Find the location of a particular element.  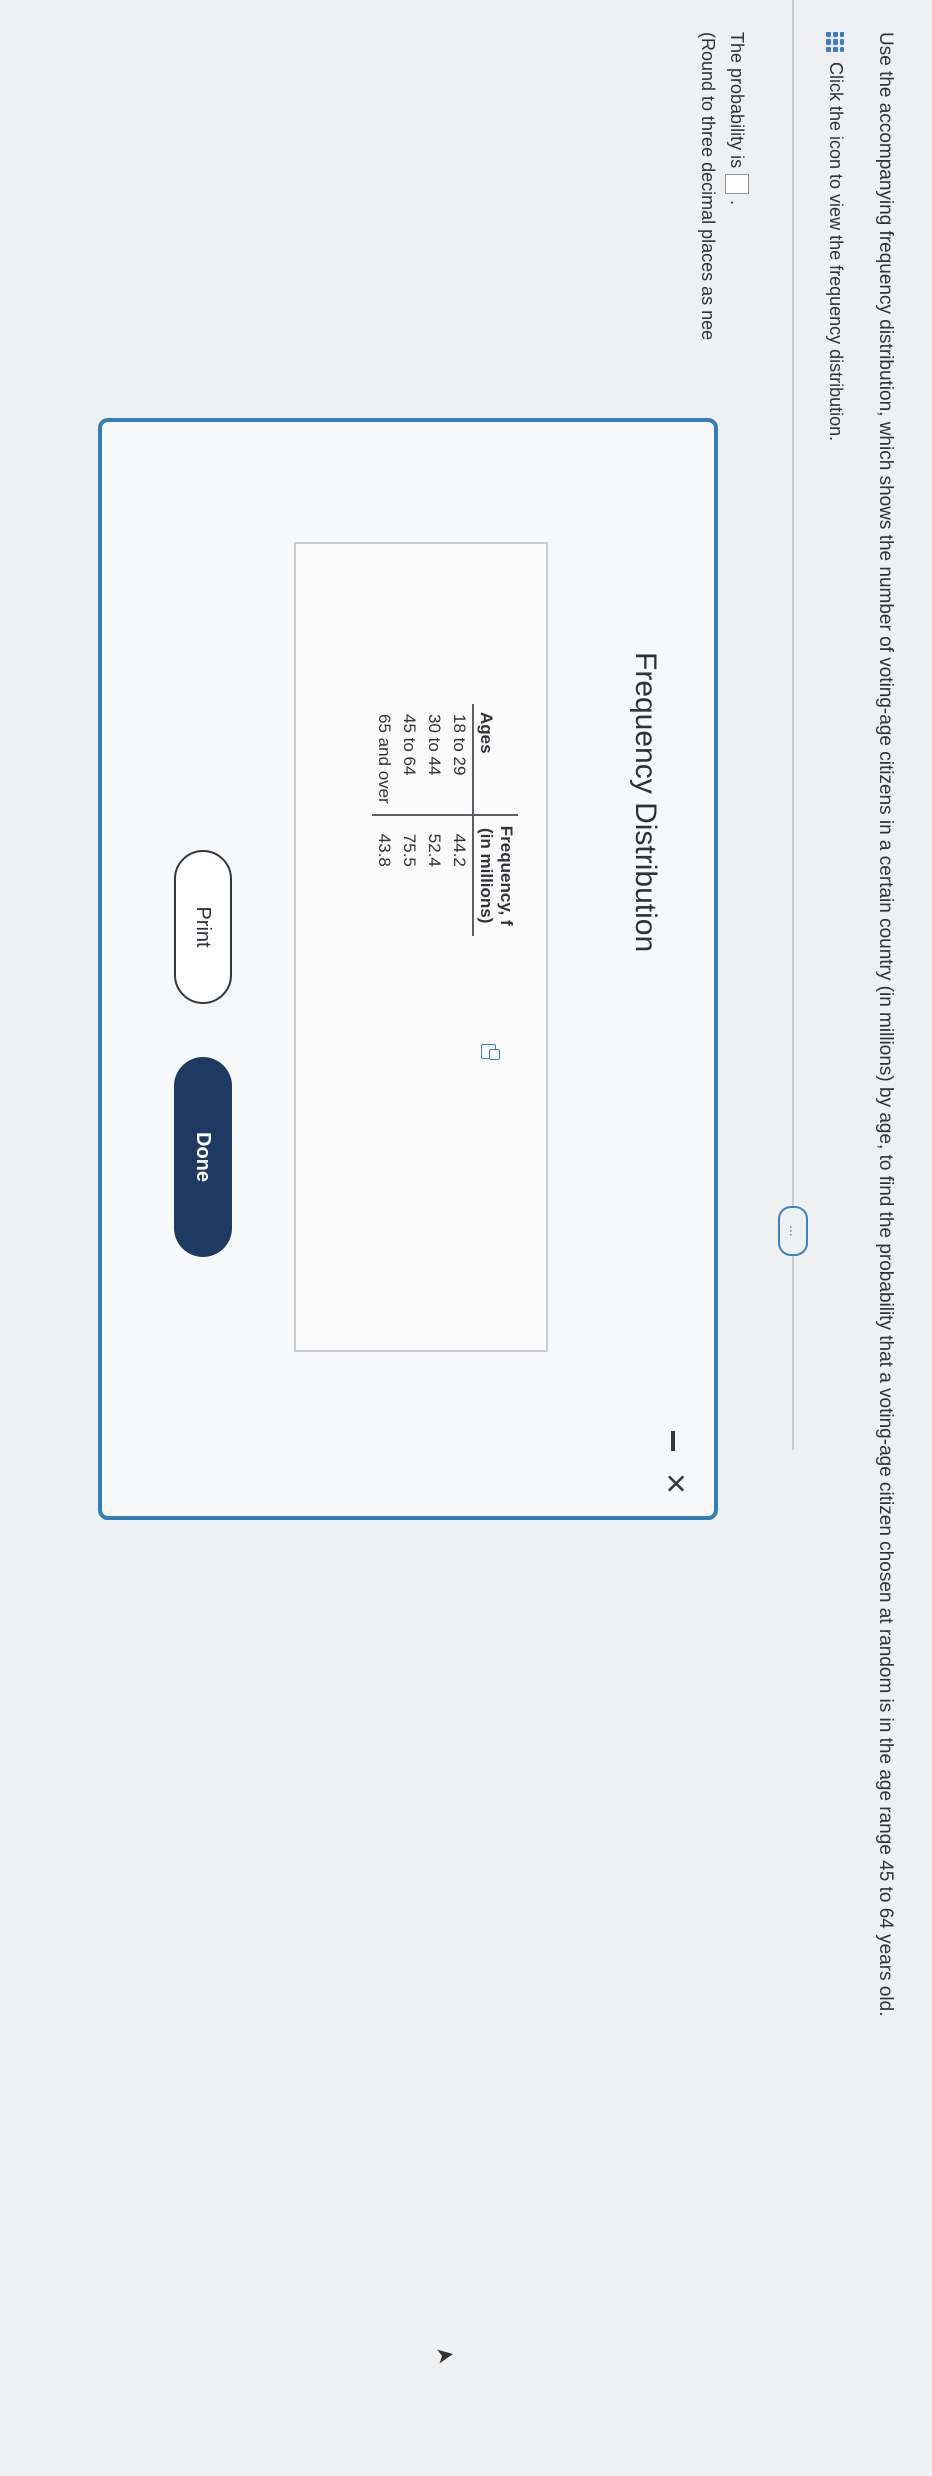

frequency-header-line1: Frequency, f is located at coordinates (506, 875).